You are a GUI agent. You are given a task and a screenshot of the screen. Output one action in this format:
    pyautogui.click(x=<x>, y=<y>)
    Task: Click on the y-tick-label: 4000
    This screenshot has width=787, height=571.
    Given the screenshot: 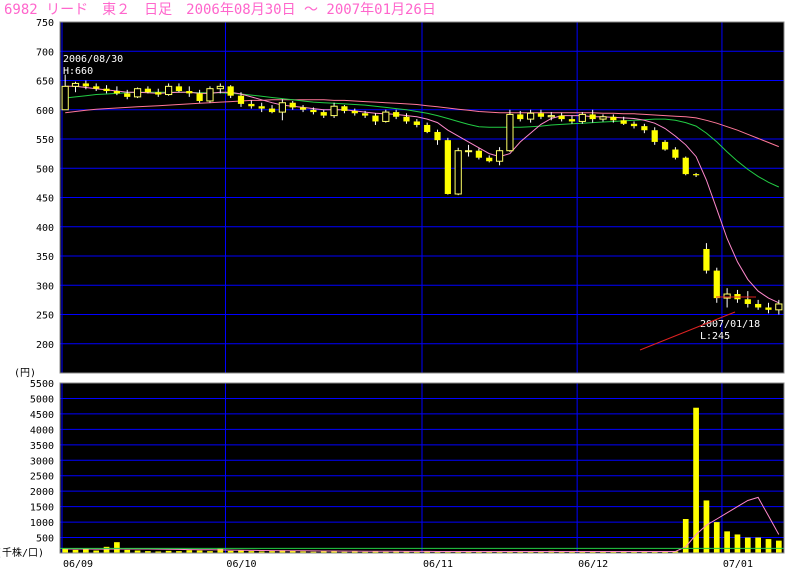 What is the action you would take?
    pyautogui.click(x=42, y=430)
    